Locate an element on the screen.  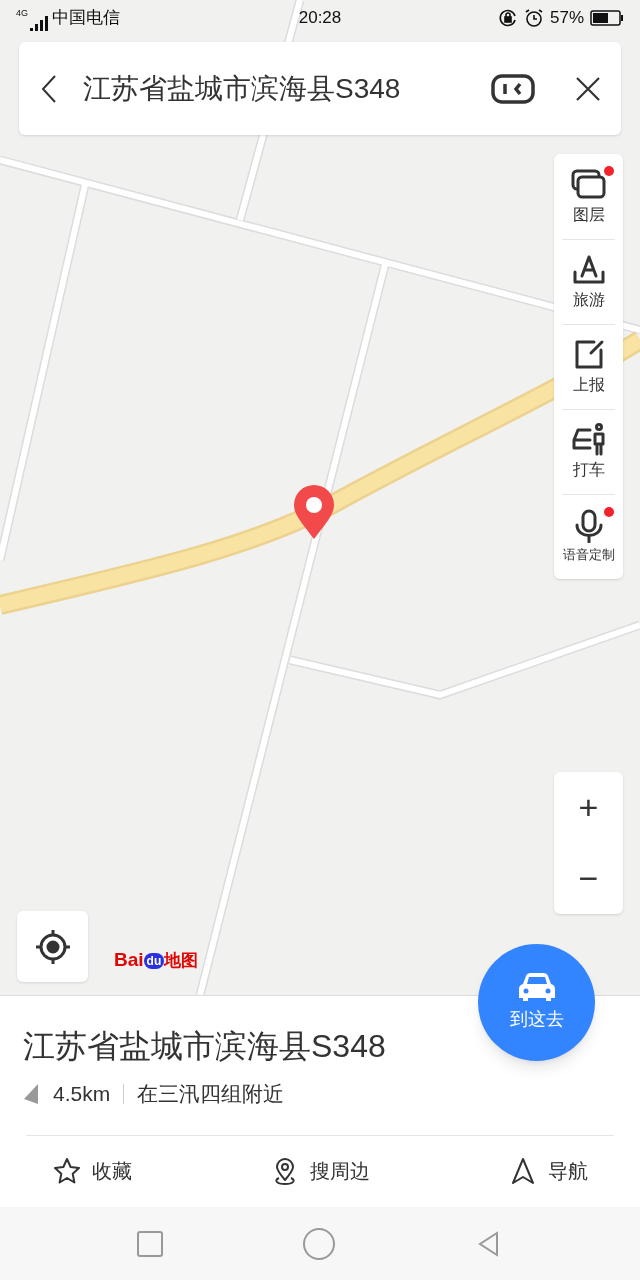
action-button: 导航 is located at coordinates (548, 1170).